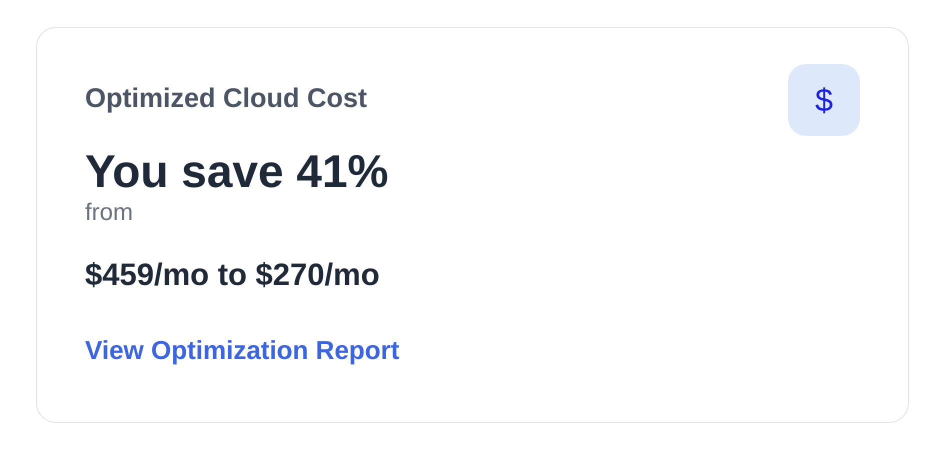  What do you see at coordinates (109, 212) in the screenshot?
I see `from-label: from` at bounding box center [109, 212].